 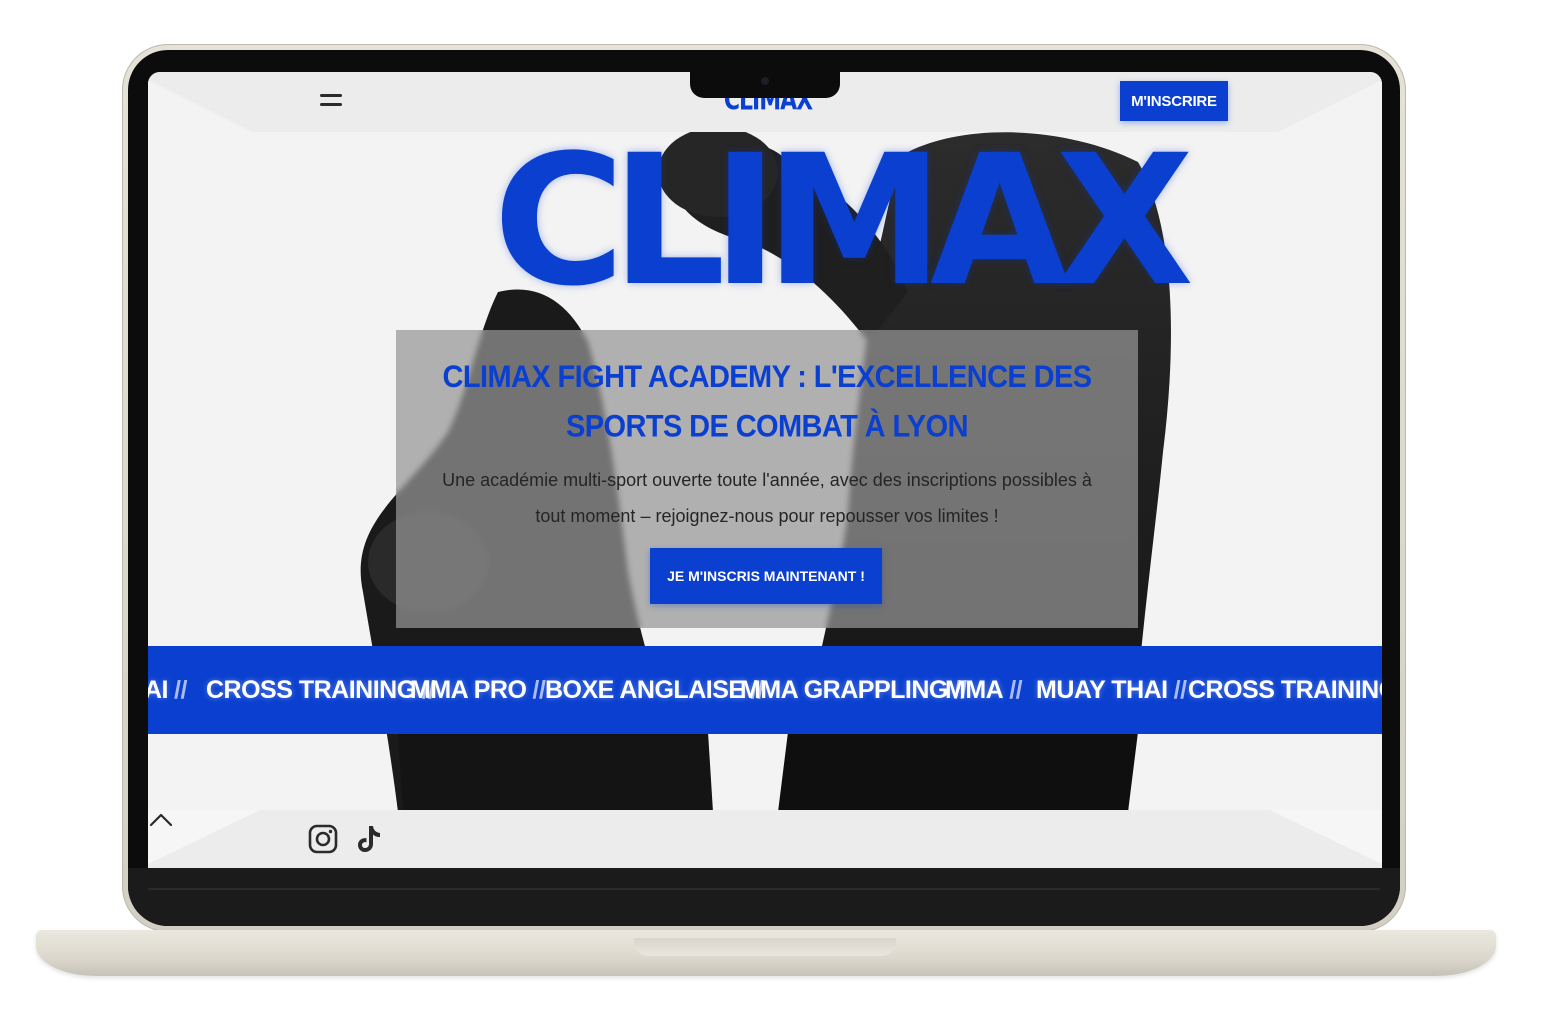 I want to click on marquee-item: BOXE ANGLAISE//, so click(x=654, y=690).